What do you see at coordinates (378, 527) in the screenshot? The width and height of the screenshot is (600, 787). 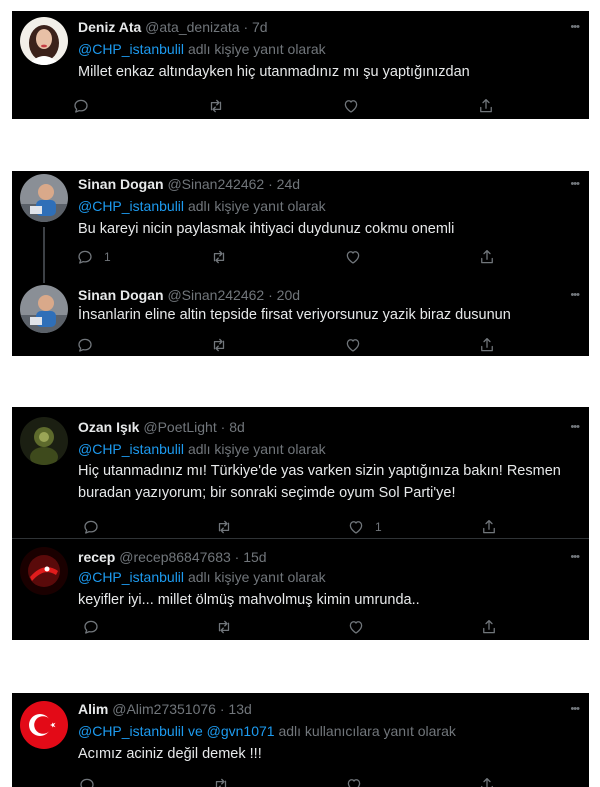 I see `like-count: 1` at bounding box center [378, 527].